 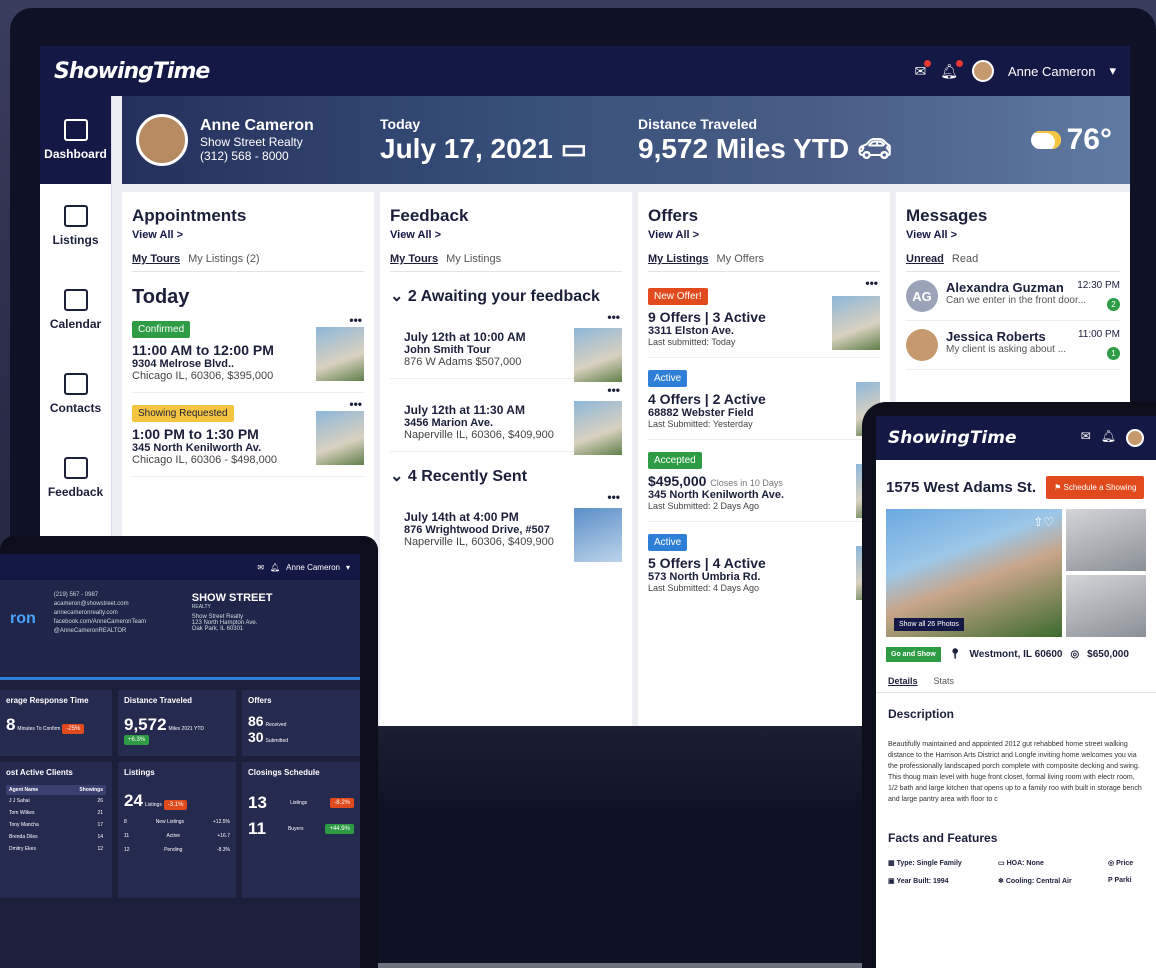 I want to click on table-row: Brenda Diles 14, so click(x=56, y=837).